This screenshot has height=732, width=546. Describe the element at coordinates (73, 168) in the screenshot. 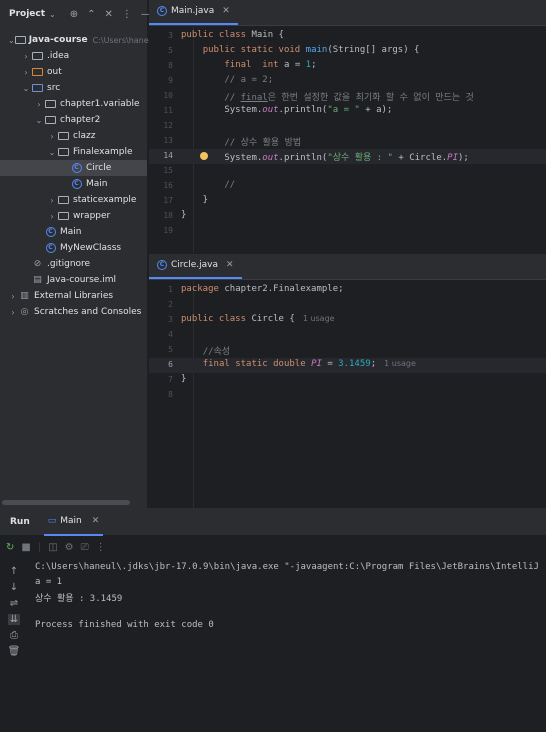

I see `tree-item: C Circle` at that location.